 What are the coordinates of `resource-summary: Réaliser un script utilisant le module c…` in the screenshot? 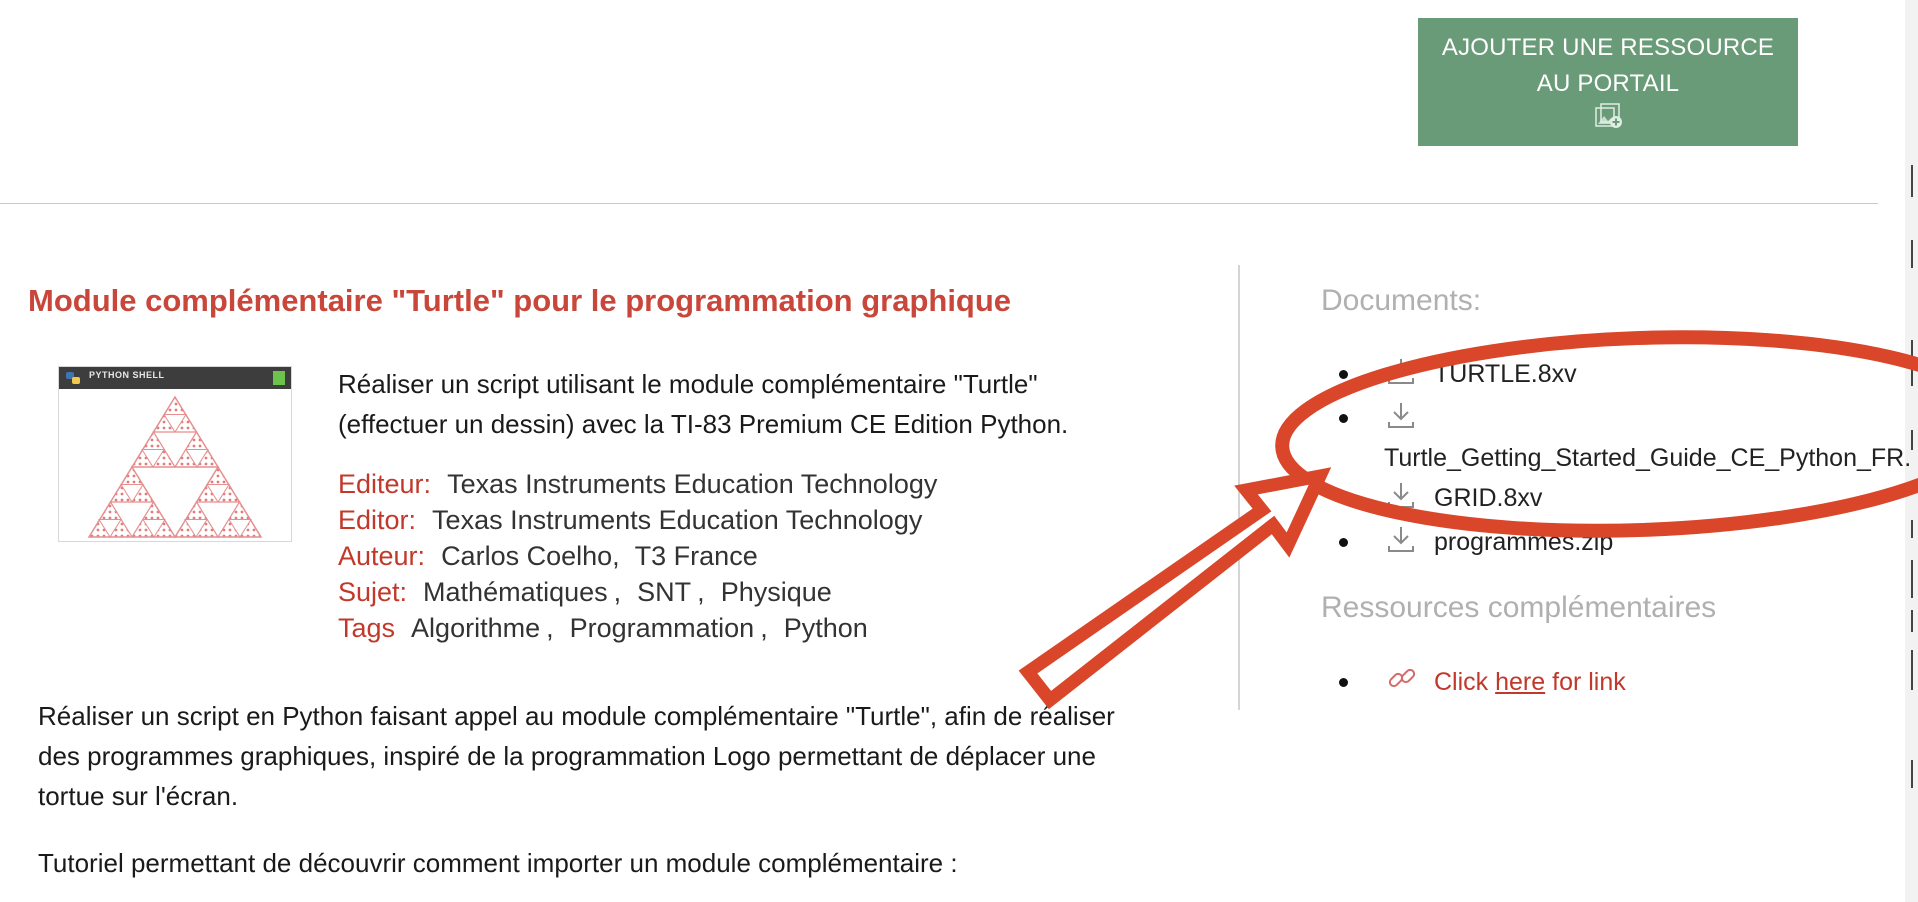 It's located at (703, 404).